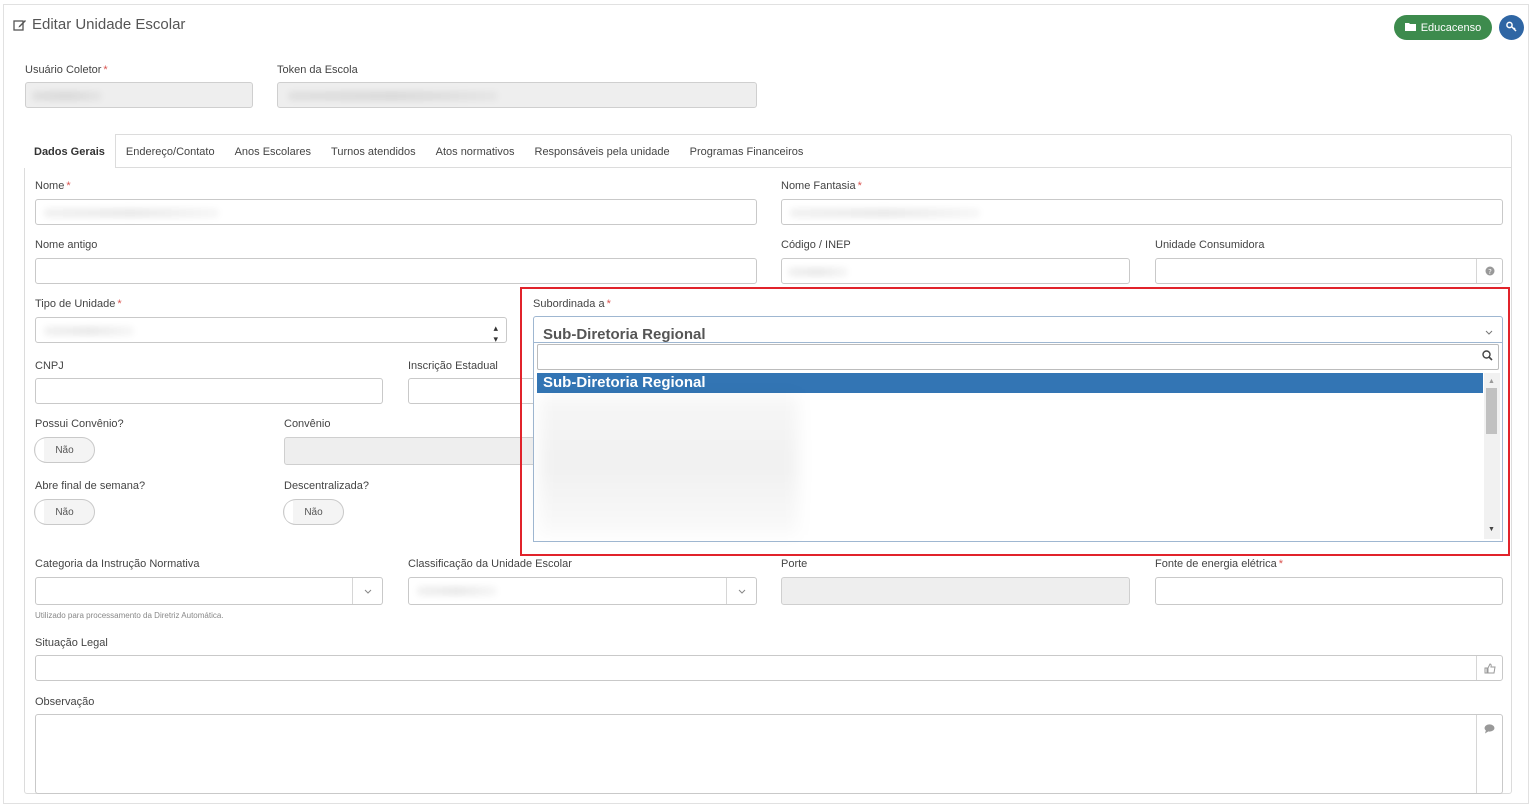 The height and width of the screenshot is (804, 1535). What do you see at coordinates (170, 151) in the screenshot?
I see `tab-endereco-contato: Endereço/Contato` at bounding box center [170, 151].